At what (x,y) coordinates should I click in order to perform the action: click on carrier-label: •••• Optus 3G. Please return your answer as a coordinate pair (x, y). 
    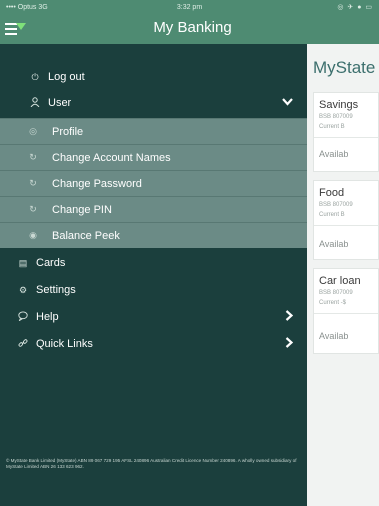
    Looking at the image, I should click on (27, 7).